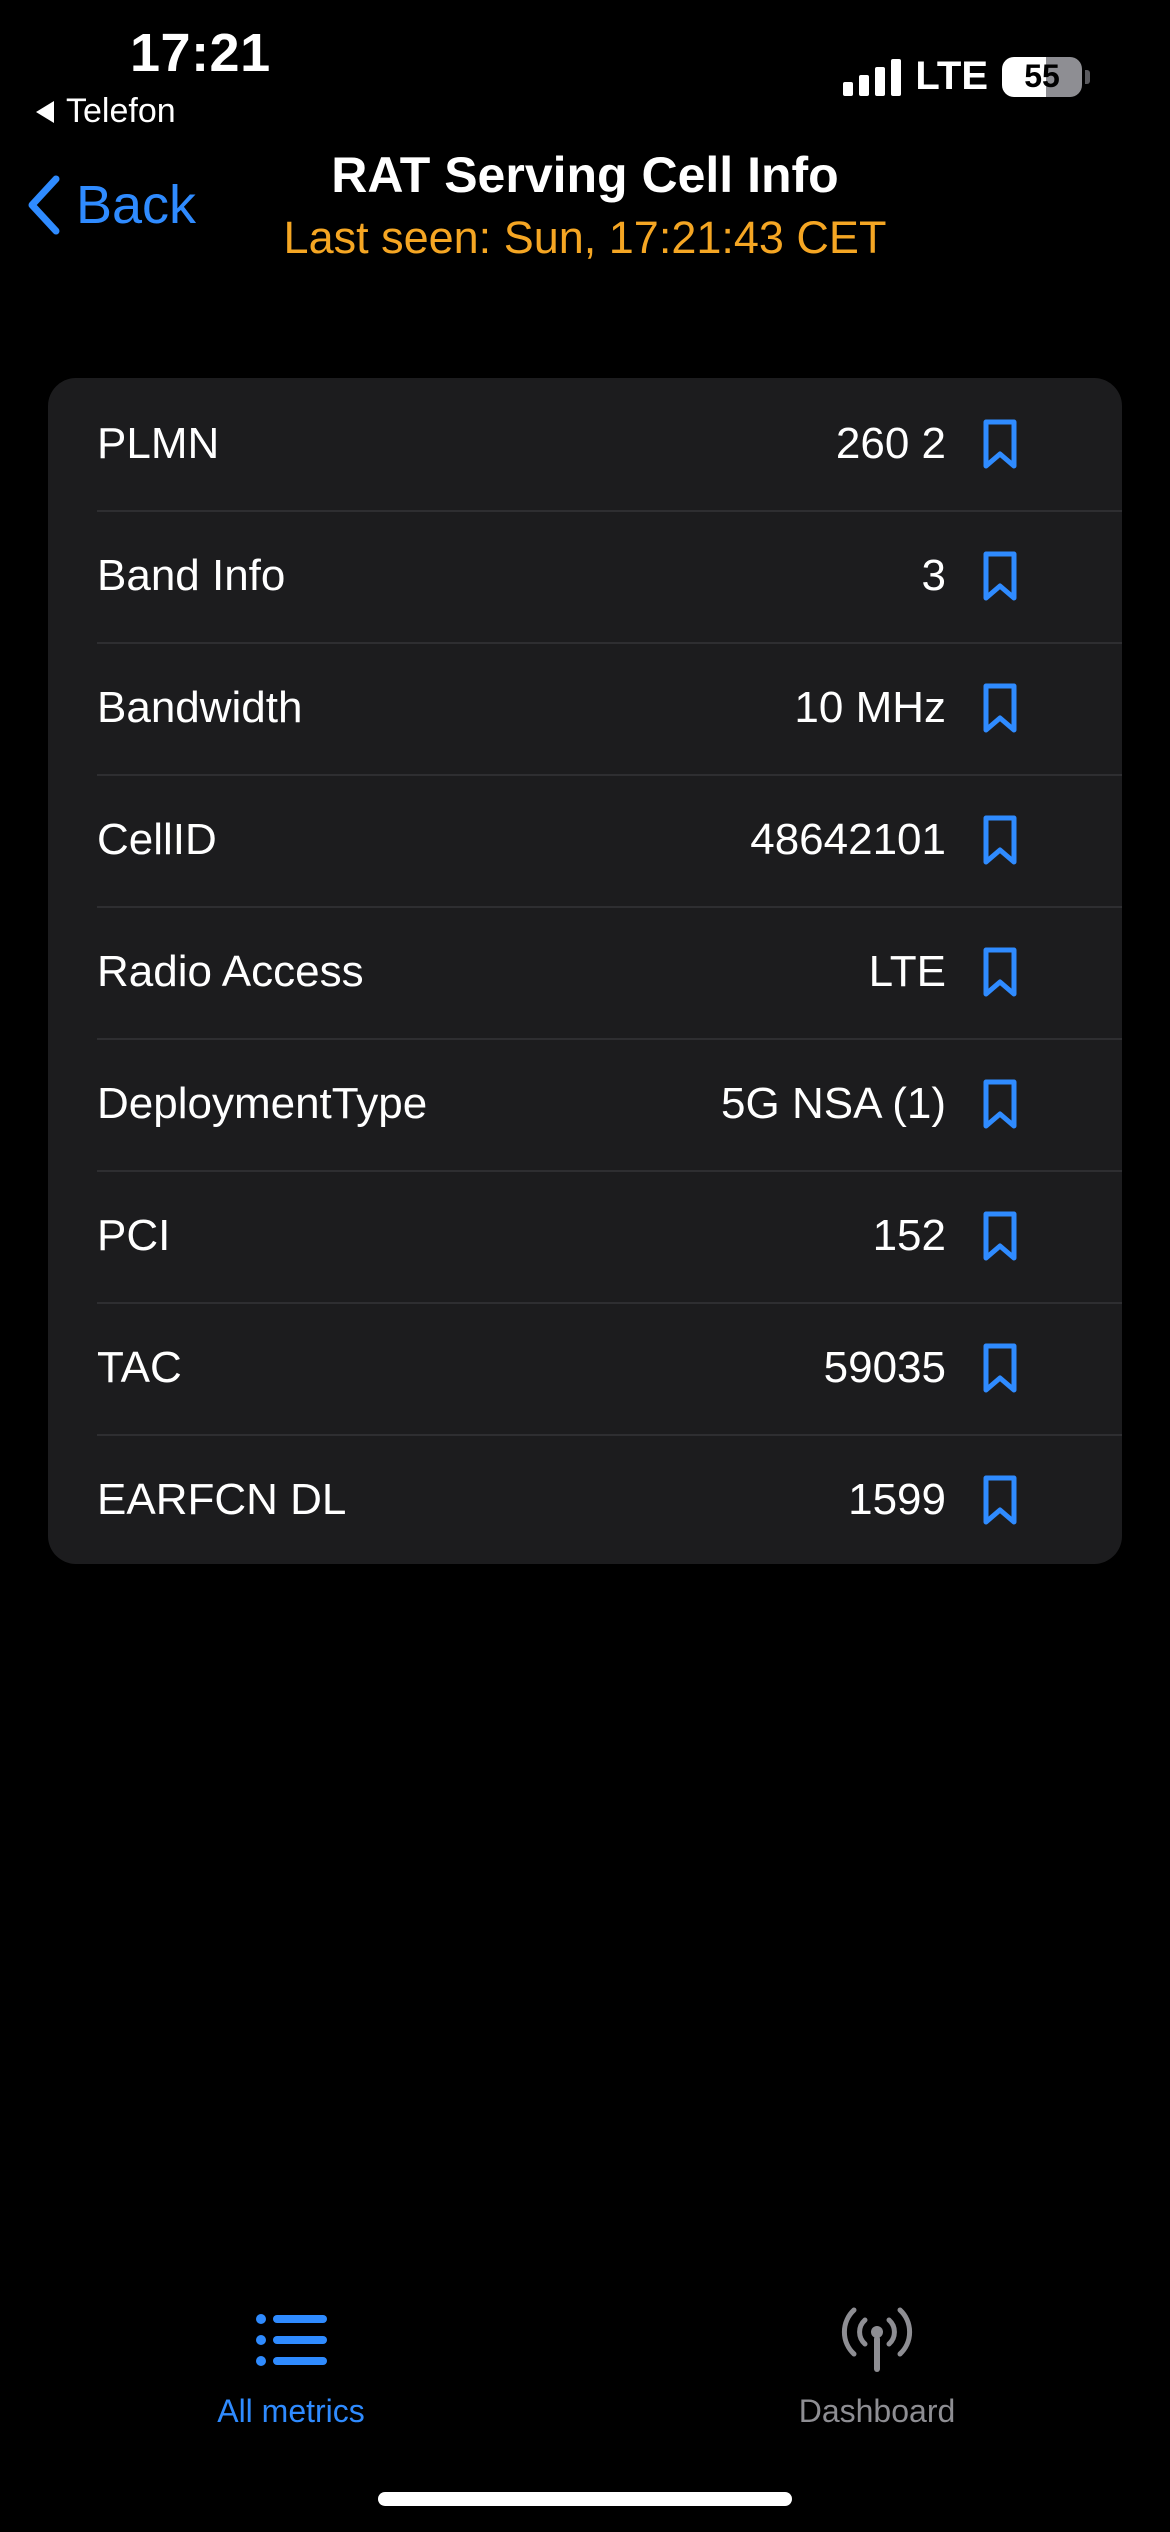  What do you see at coordinates (872, 77) in the screenshot?
I see `cellular-signal-icon` at bounding box center [872, 77].